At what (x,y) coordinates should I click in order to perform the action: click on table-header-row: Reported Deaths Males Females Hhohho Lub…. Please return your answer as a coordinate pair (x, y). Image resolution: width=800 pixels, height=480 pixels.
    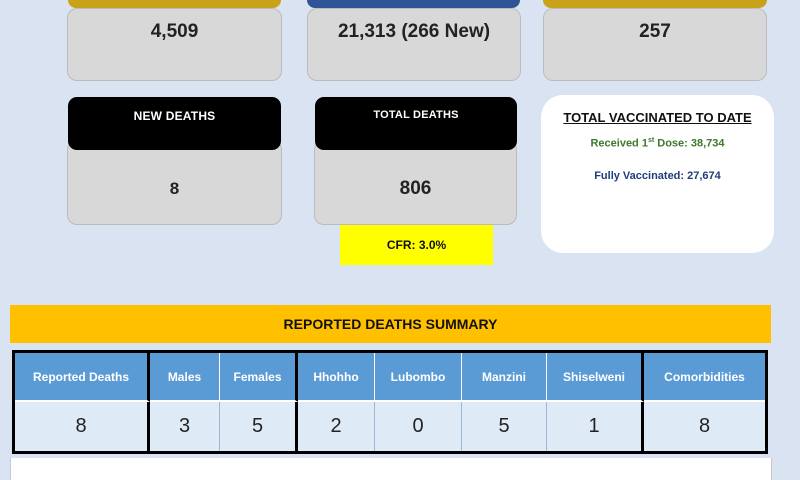
    Looking at the image, I should click on (390, 377).